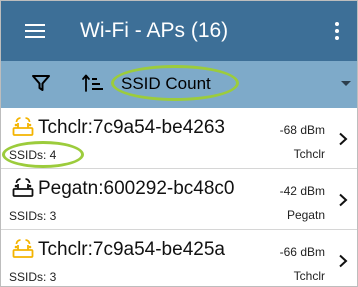  I want to click on page-title: Wi-Fi - APs (16), so click(154, 30).